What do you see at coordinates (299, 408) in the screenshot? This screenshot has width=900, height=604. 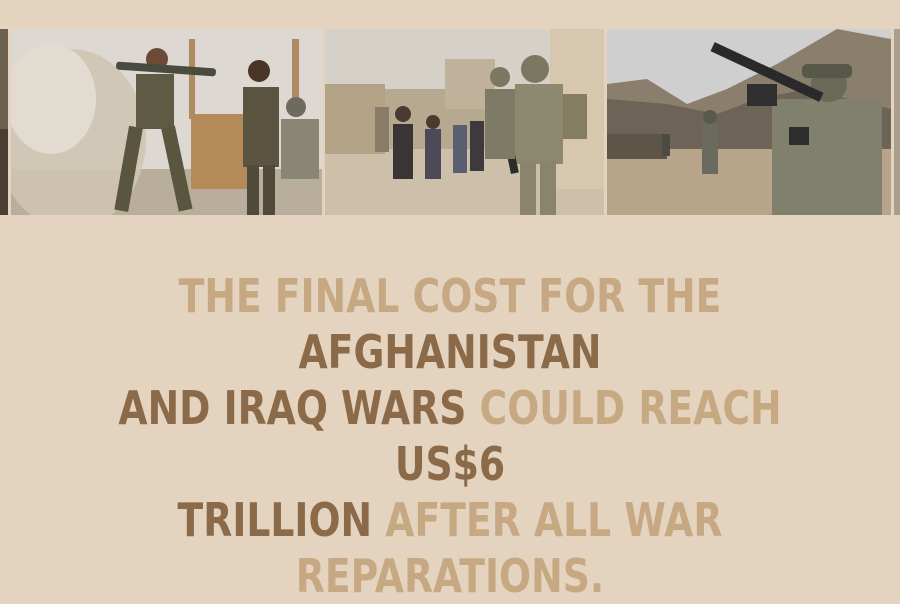 I see `caption-highlight: AND IRAQ WARS` at bounding box center [299, 408].